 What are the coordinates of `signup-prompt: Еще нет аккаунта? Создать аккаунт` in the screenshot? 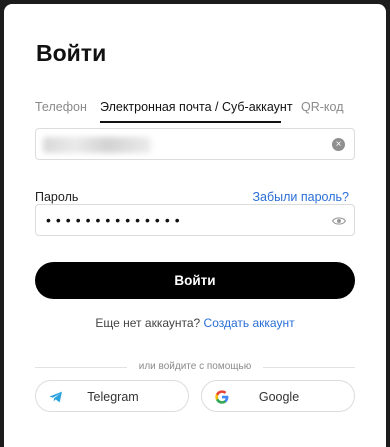 It's located at (195, 323).